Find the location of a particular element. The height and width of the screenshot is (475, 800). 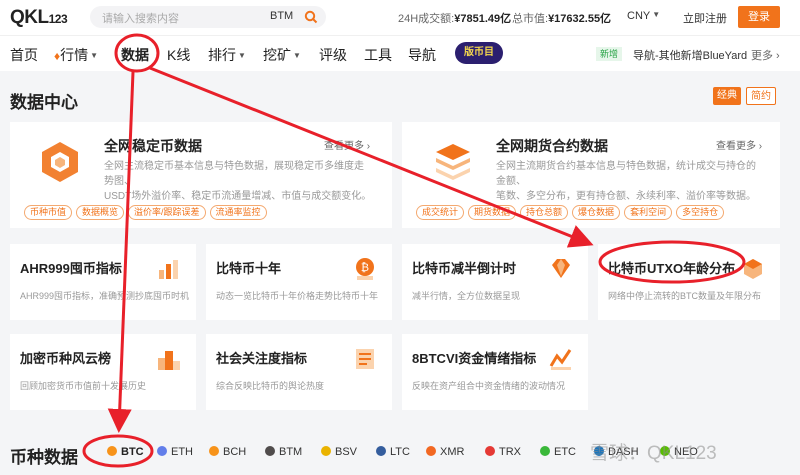

btc-icon is located at coordinates (112, 451).